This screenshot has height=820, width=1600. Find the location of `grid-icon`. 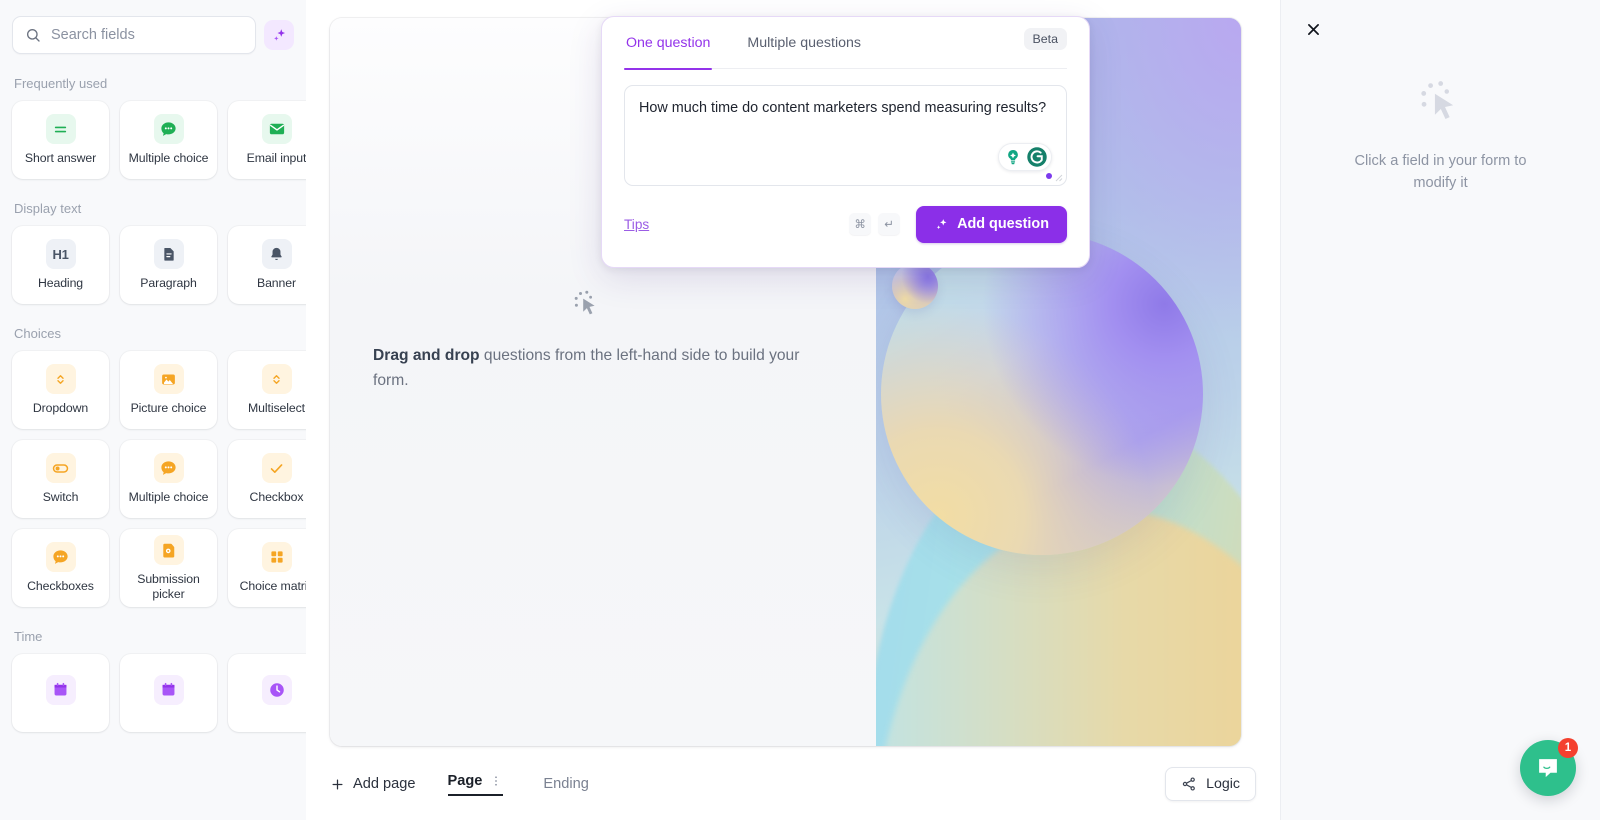

grid-icon is located at coordinates (276, 557).